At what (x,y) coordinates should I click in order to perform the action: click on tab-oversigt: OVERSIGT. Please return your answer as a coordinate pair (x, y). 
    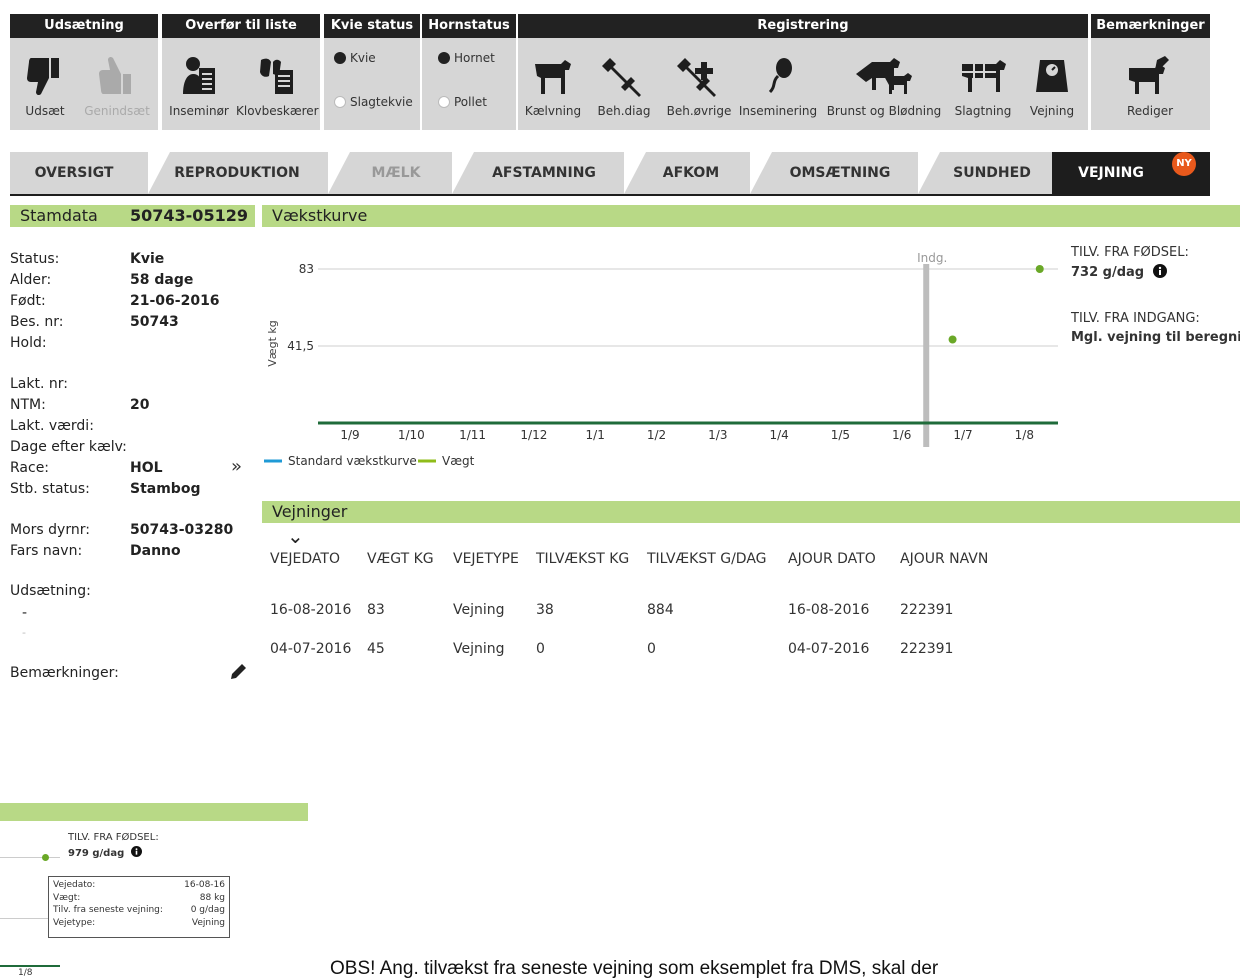
    Looking at the image, I should click on (74, 173).